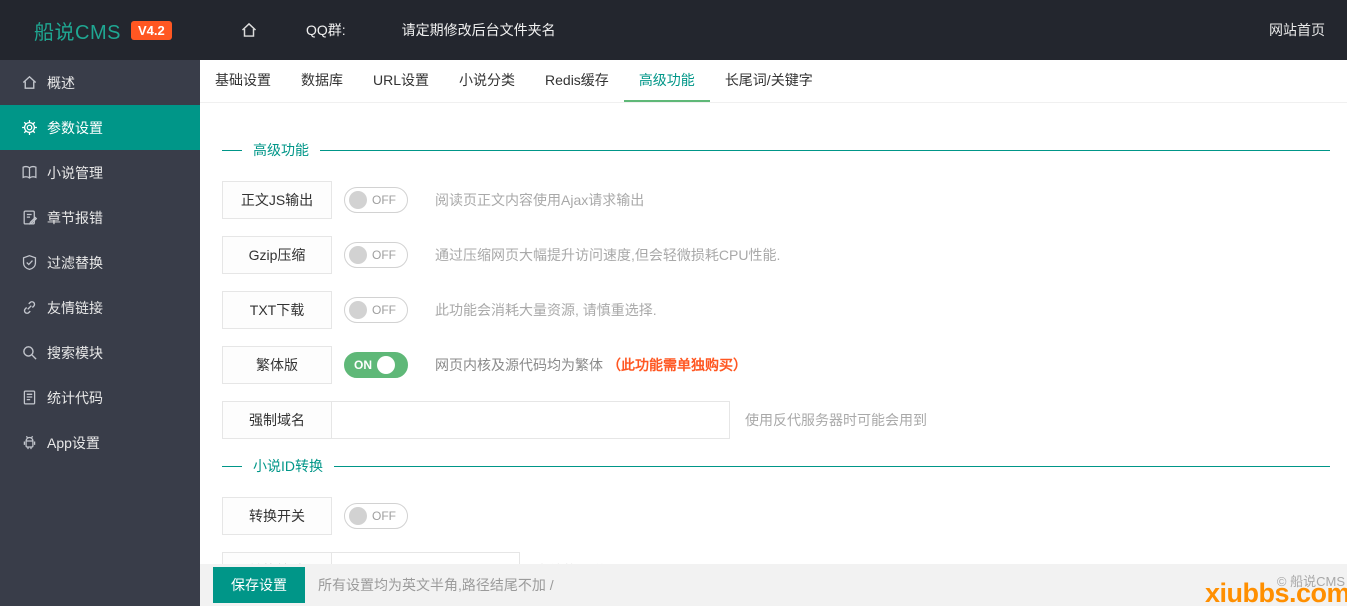 The width and height of the screenshot is (1347, 606). What do you see at coordinates (277, 310) in the screenshot?
I see `setting-label: TXT下载` at bounding box center [277, 310].